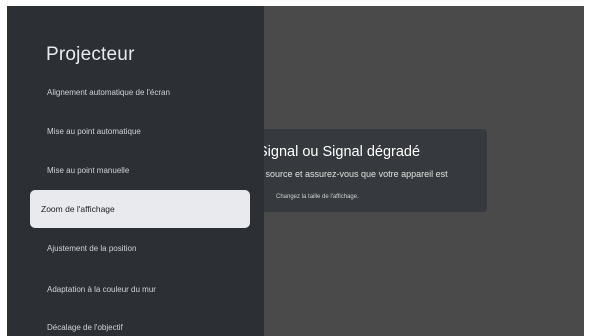 The image size is (590, 336). I want to click on dialog-hint: Changez la taille de l'affichage., so click(317, 197).